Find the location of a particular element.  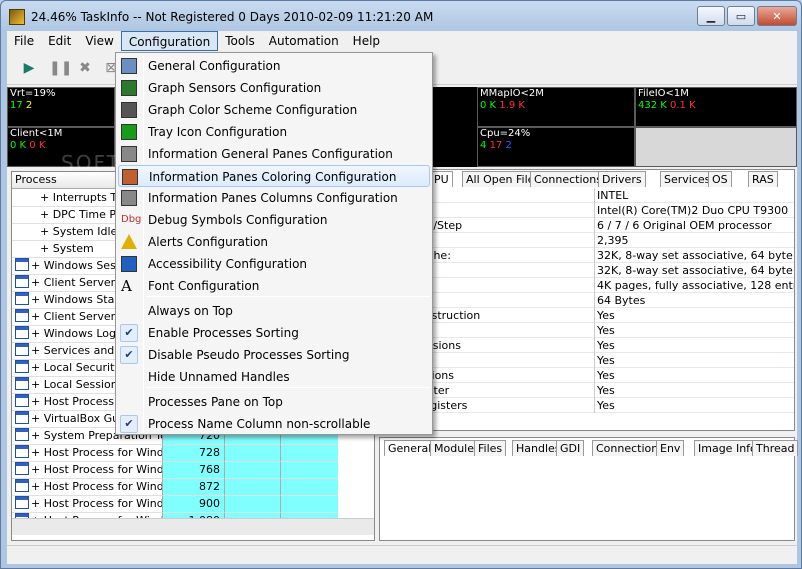

horizontal-scrollbar is located at coordinates (193, 526).